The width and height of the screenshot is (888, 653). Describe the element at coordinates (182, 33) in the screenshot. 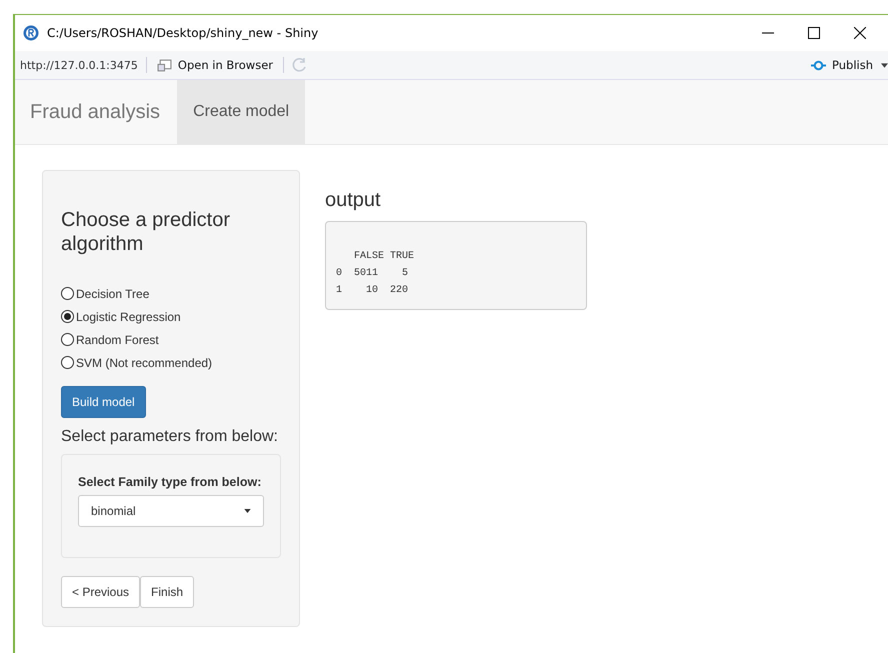

I see `window-title: C:/Users/ROSHAN/Desktop/shiny_new - Shiny` at that location.